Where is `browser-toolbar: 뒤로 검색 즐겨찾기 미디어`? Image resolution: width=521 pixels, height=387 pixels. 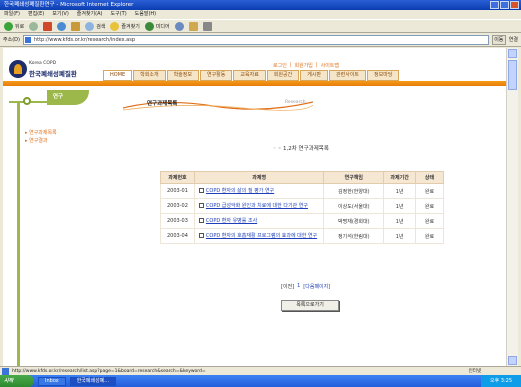 browser-toolbar: 뒤로 검색 즐겨찾기 미디어 is located at coordinates (260, 26).